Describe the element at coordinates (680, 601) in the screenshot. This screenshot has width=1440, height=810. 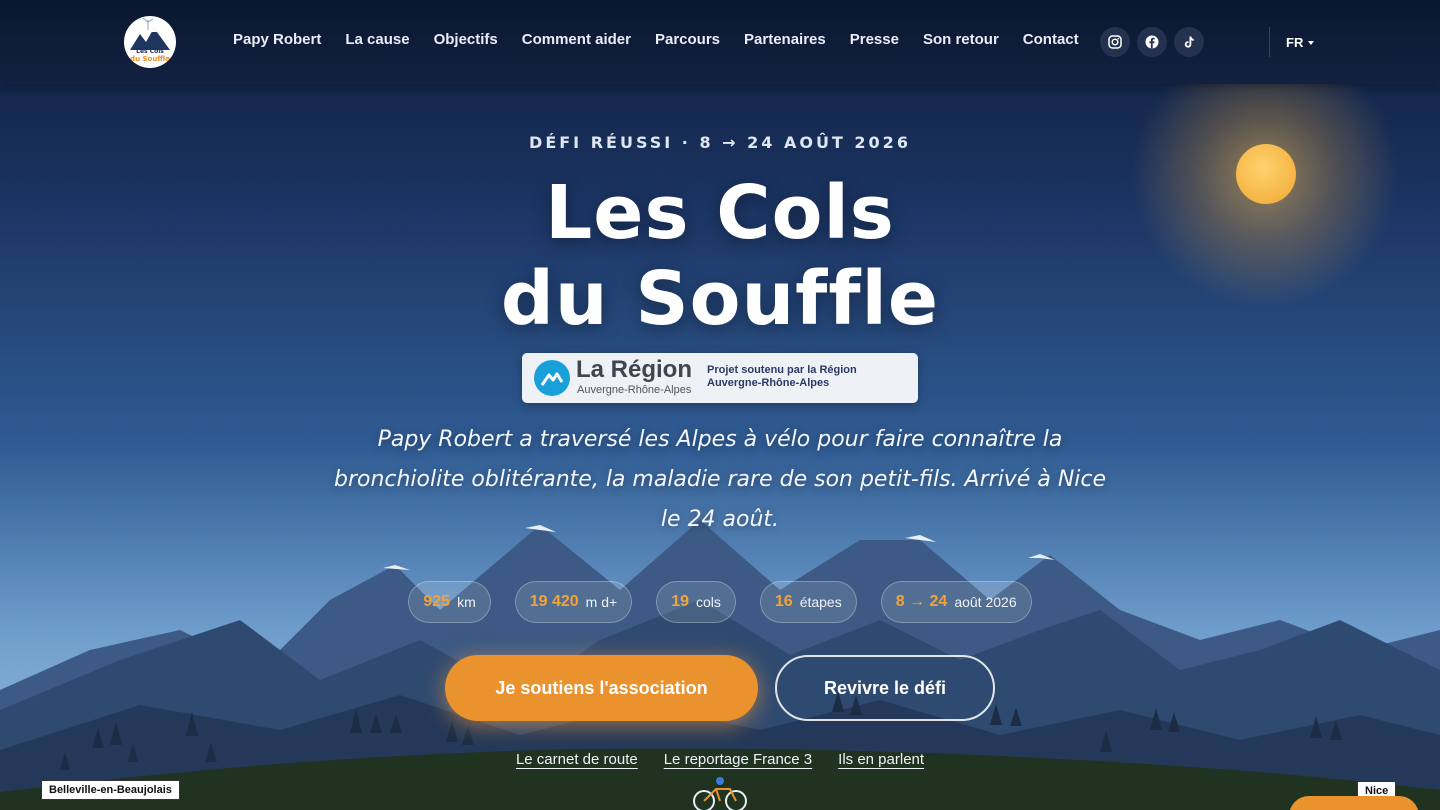
I see `stat-value: 19` at that location.